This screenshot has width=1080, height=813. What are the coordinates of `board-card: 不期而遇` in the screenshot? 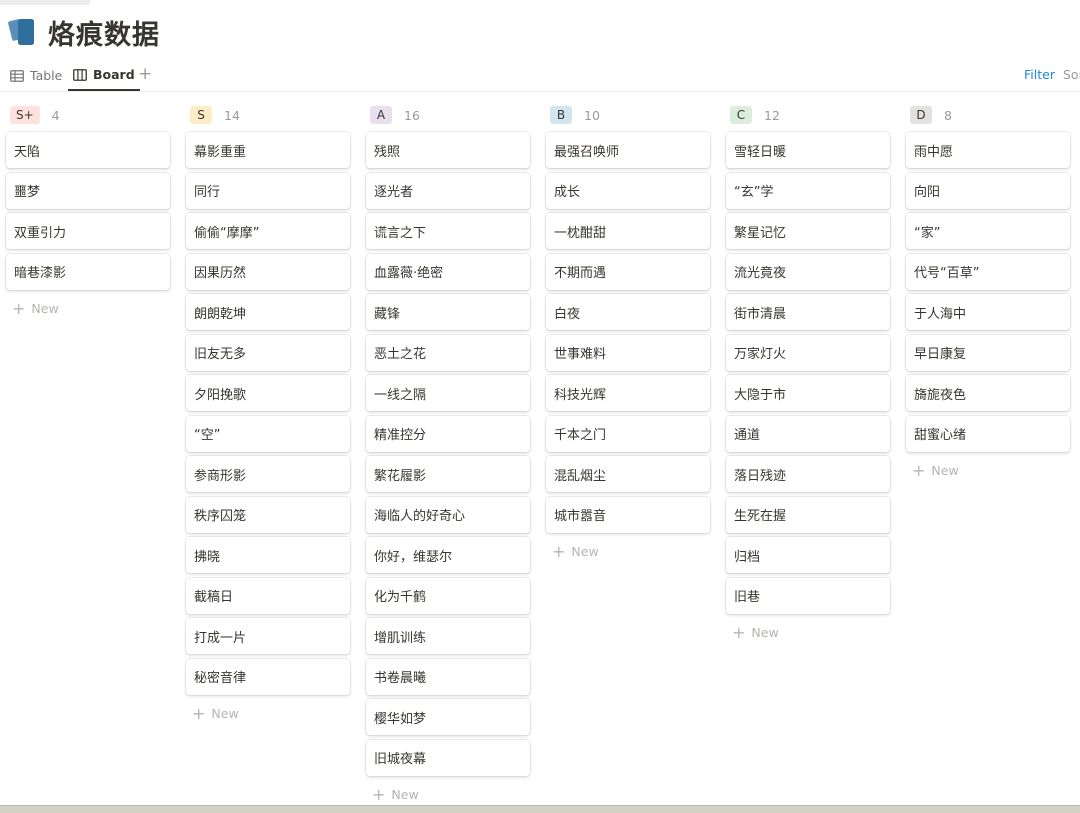 It's located at (628, 271).